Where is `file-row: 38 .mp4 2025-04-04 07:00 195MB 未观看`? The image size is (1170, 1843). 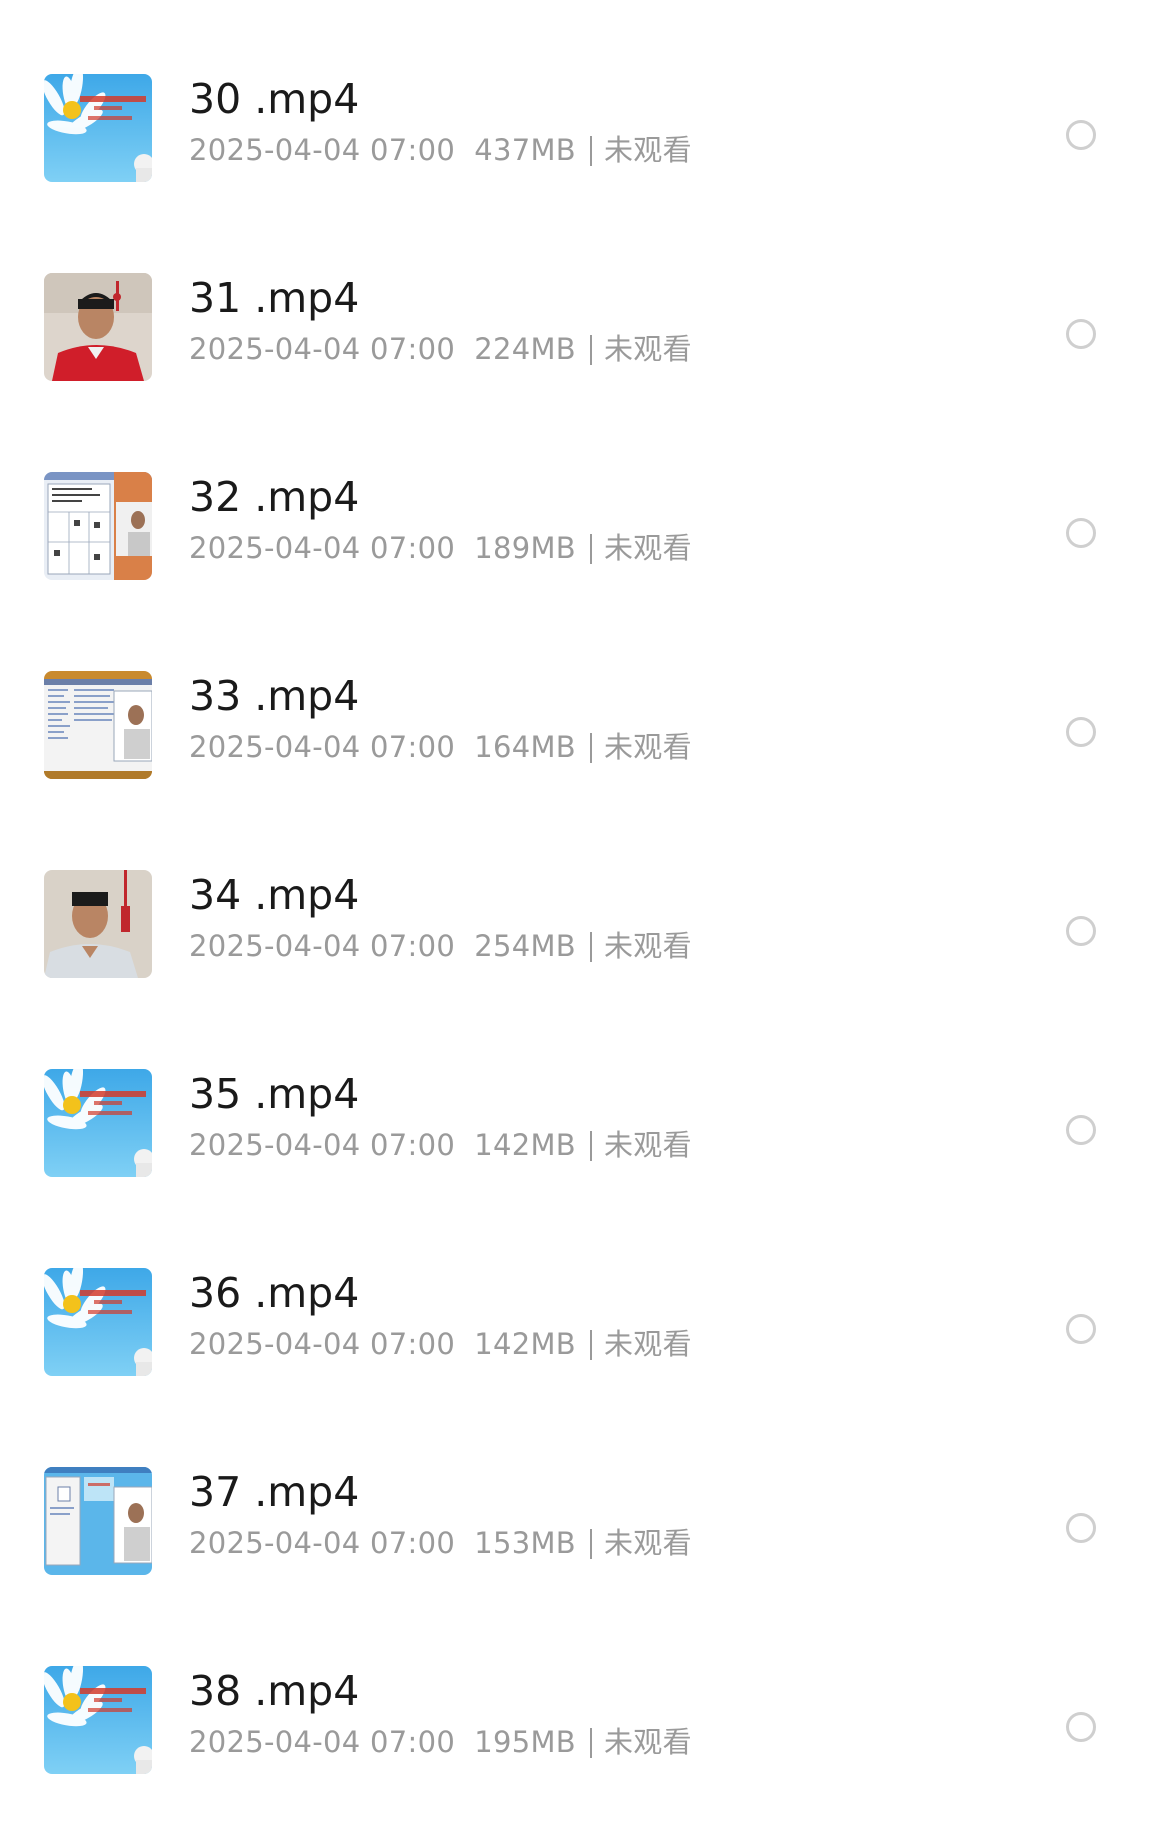 file-row: 38 .mp4 2025-04-04 07:00 195MB 未观看 is located at coordinates (585, 1714).